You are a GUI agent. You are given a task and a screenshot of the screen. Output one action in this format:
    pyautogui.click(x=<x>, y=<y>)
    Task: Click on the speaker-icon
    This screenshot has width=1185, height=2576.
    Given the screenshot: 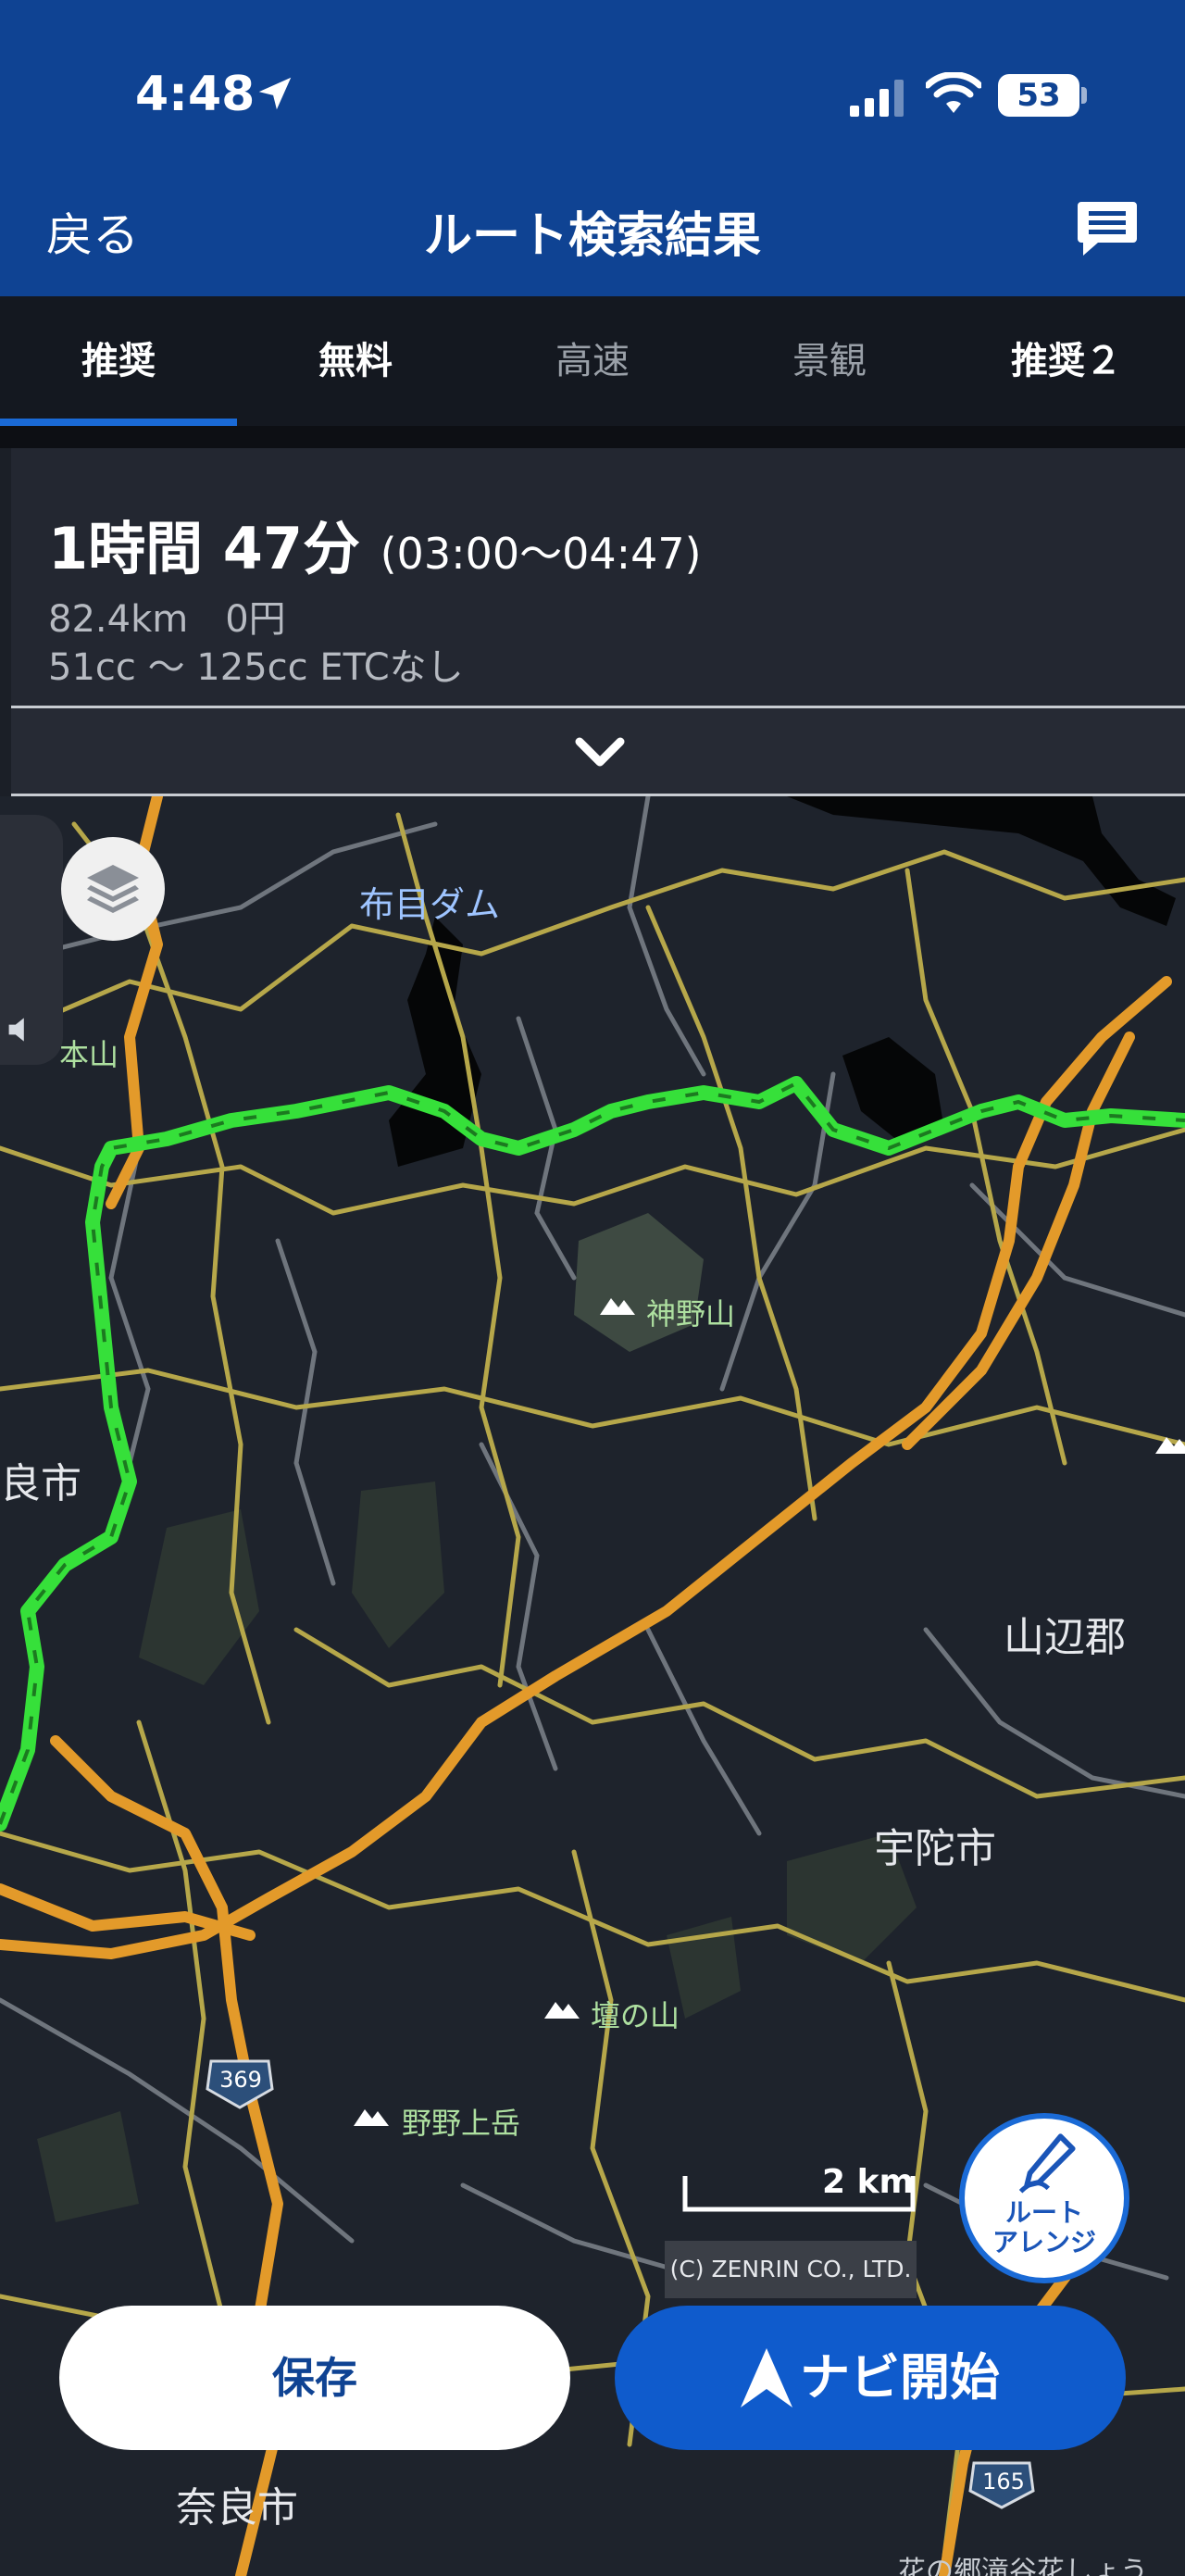 What is the action you would take?
    pyautogui.click(x=22, y=1029)
    